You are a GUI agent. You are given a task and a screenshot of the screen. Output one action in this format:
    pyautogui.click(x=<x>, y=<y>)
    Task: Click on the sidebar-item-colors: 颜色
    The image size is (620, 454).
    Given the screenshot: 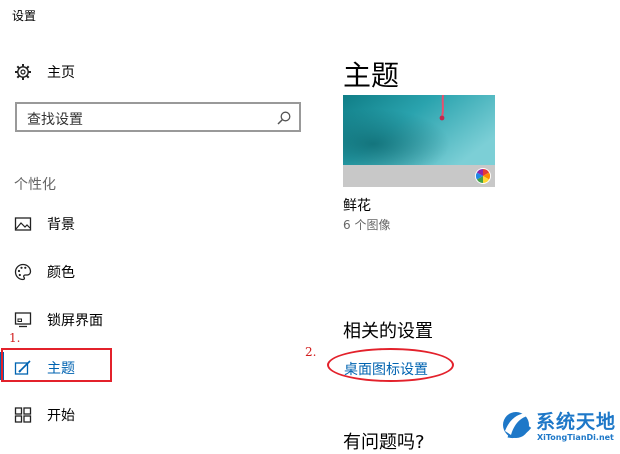 What is the action you would take?
    pyautogui.click(x=150, y=272)
    